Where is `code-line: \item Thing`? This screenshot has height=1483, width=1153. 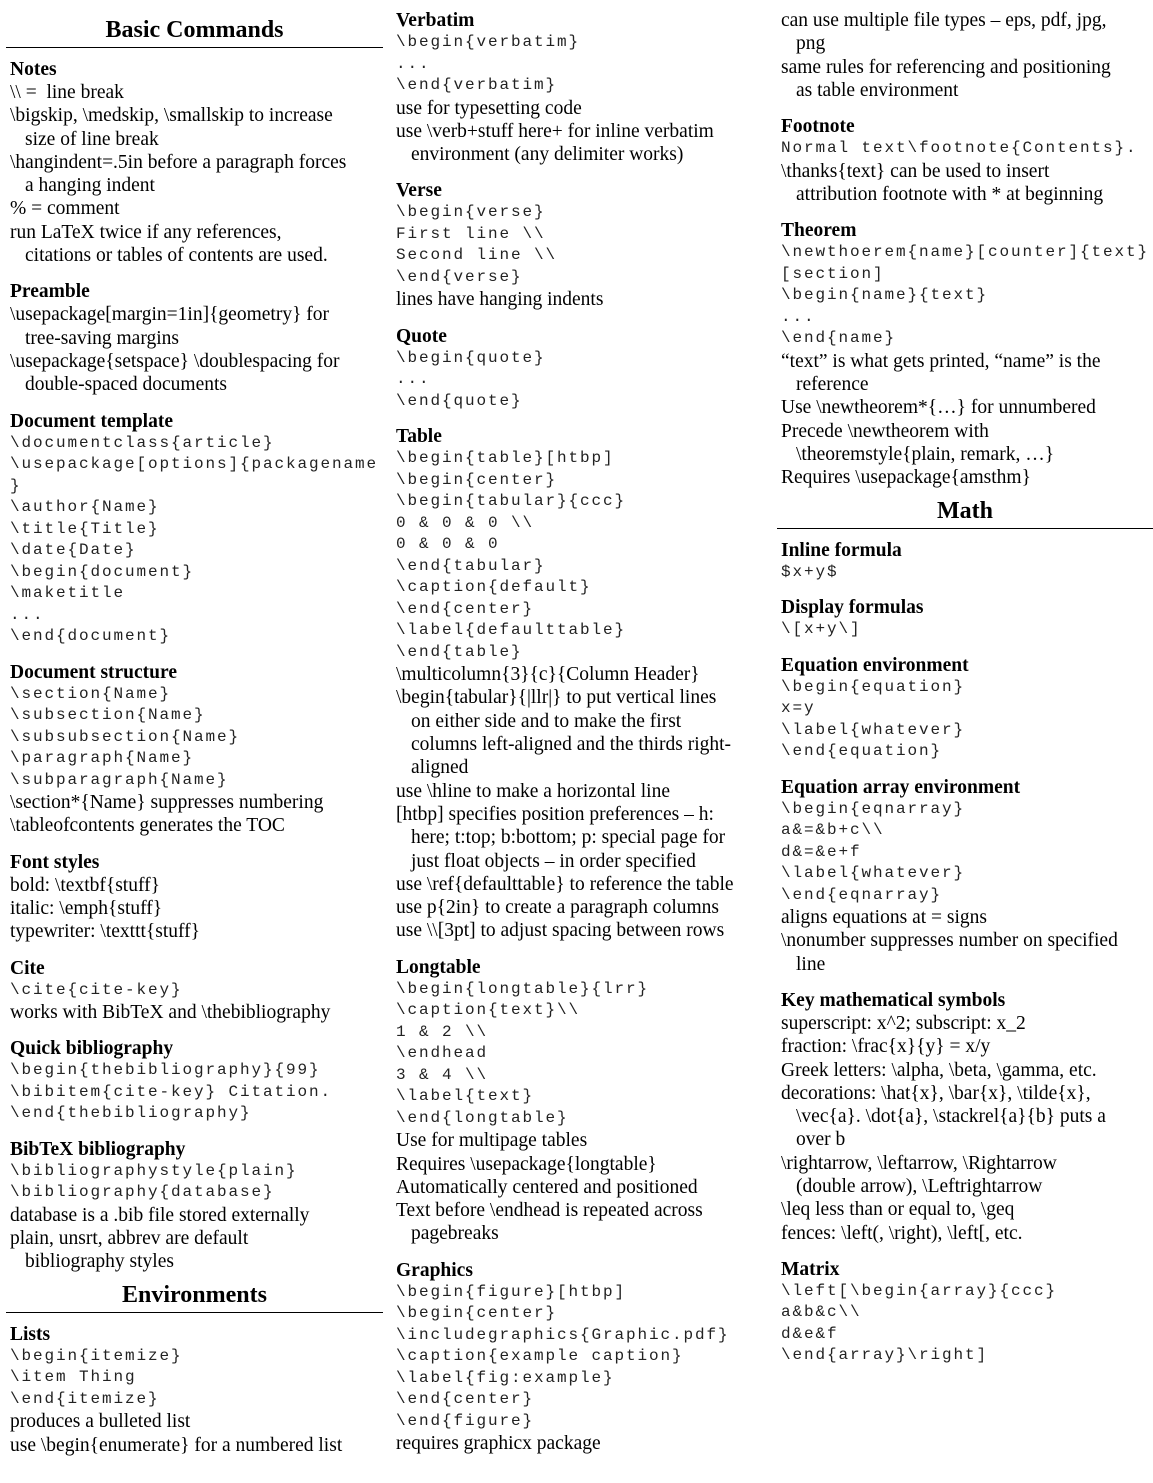 code-line: \item Thing is located at coordinates (73, 1377).